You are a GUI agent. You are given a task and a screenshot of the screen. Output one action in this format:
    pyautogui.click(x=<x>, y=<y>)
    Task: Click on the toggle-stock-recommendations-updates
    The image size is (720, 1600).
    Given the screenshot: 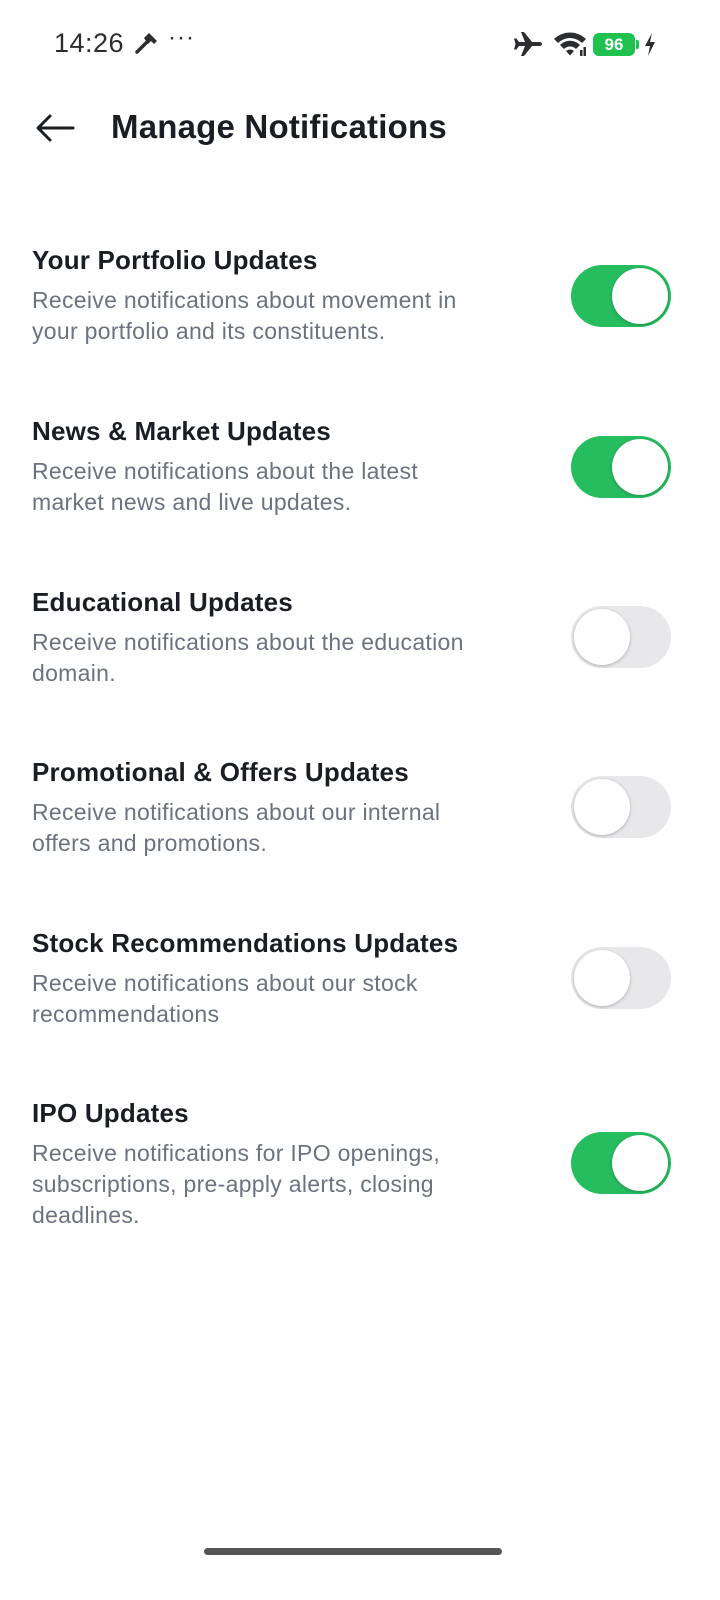 What is the action you would take?
    pyautogui.click(x=621, y=978)
    